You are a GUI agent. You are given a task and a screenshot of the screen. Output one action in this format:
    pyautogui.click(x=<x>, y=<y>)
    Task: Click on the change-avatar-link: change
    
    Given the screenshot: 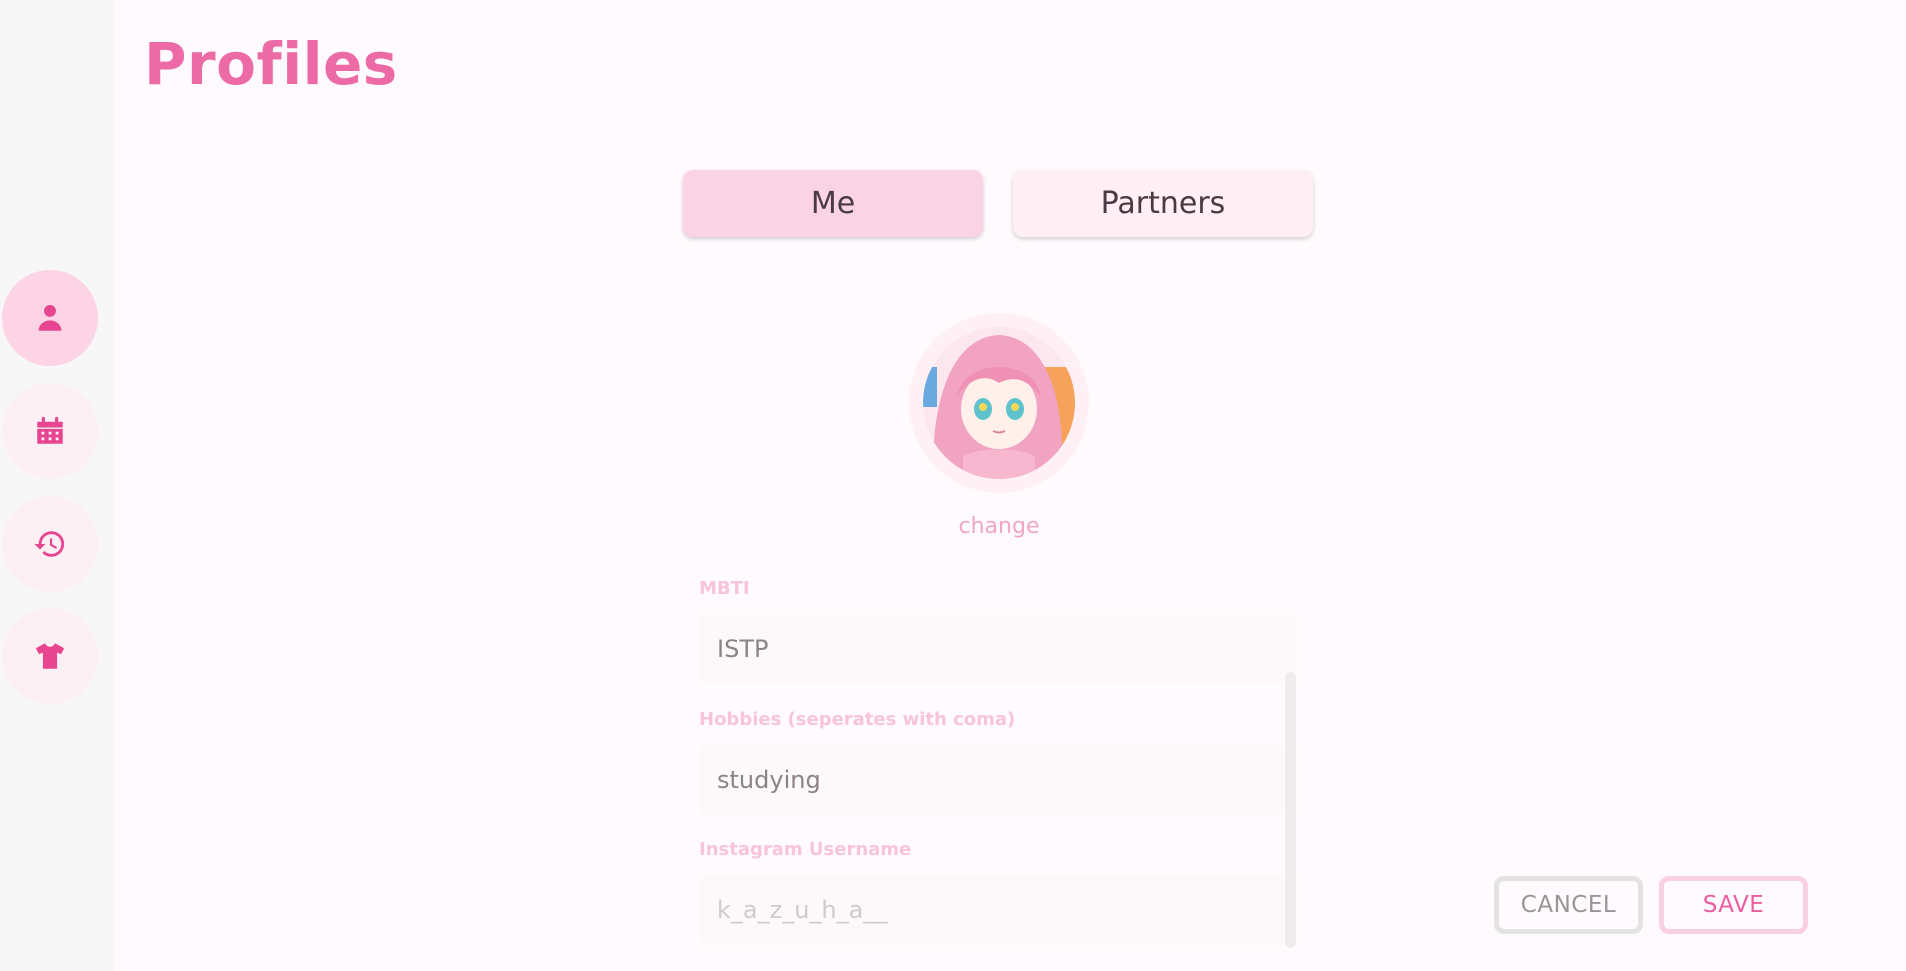 What is the action you would take?
    pyautogui.click(x=999, y=526)
    